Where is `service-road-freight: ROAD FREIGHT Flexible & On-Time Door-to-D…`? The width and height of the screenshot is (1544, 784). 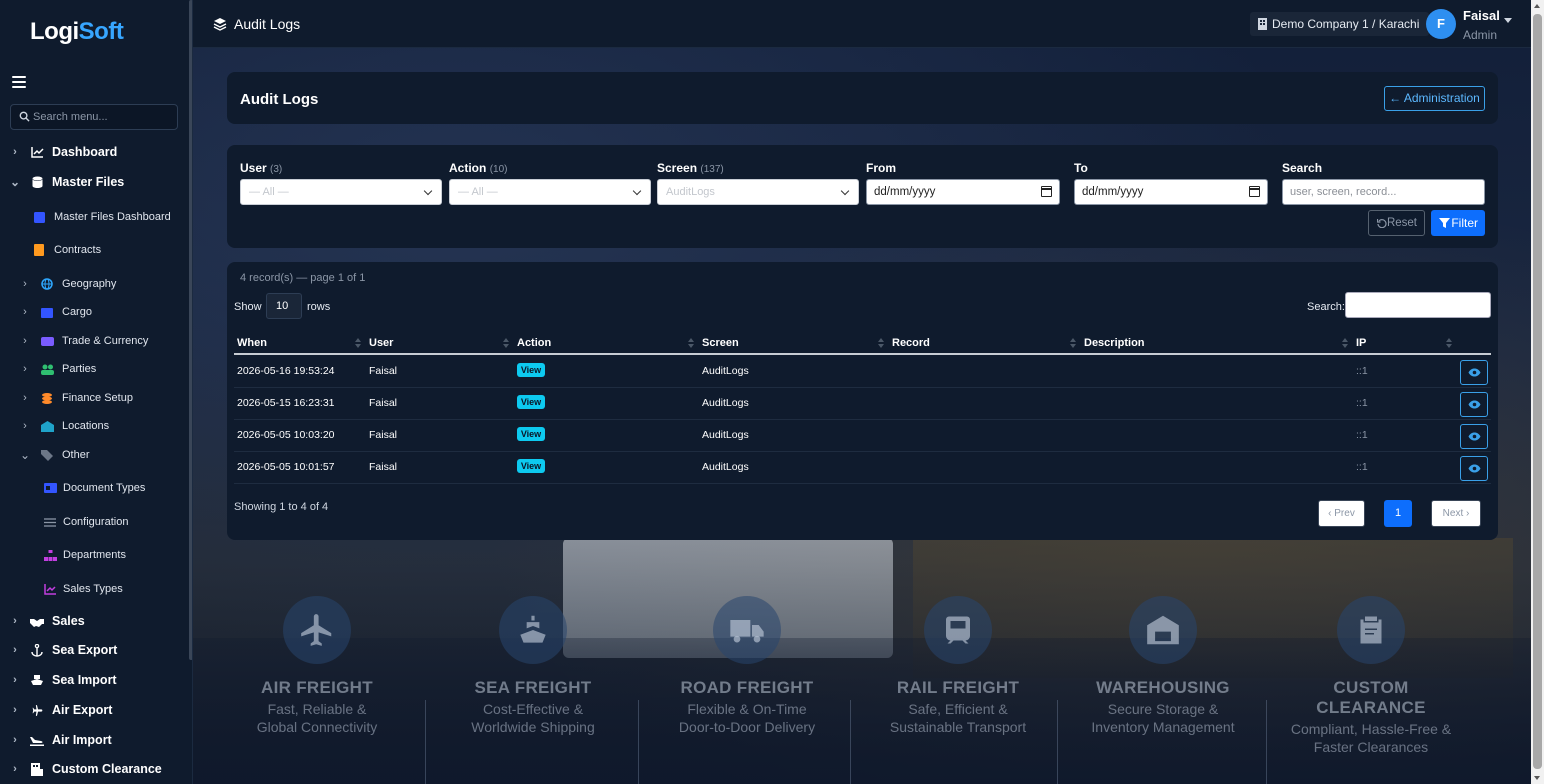 service-road-freight: ROAD FREIGHT Flexible & On-Time Door-to-D… is located at coordinates (747, 666).